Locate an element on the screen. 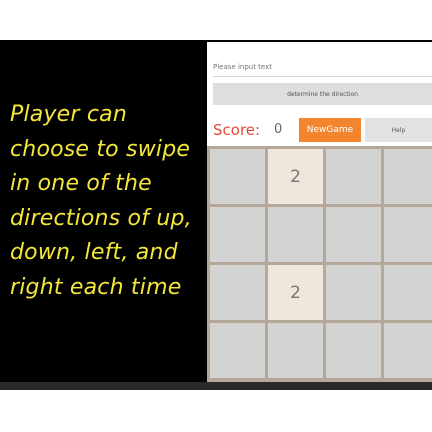 This screenshot has height=432, width=432. score-value: 0 is located at coordinates (278, 129).